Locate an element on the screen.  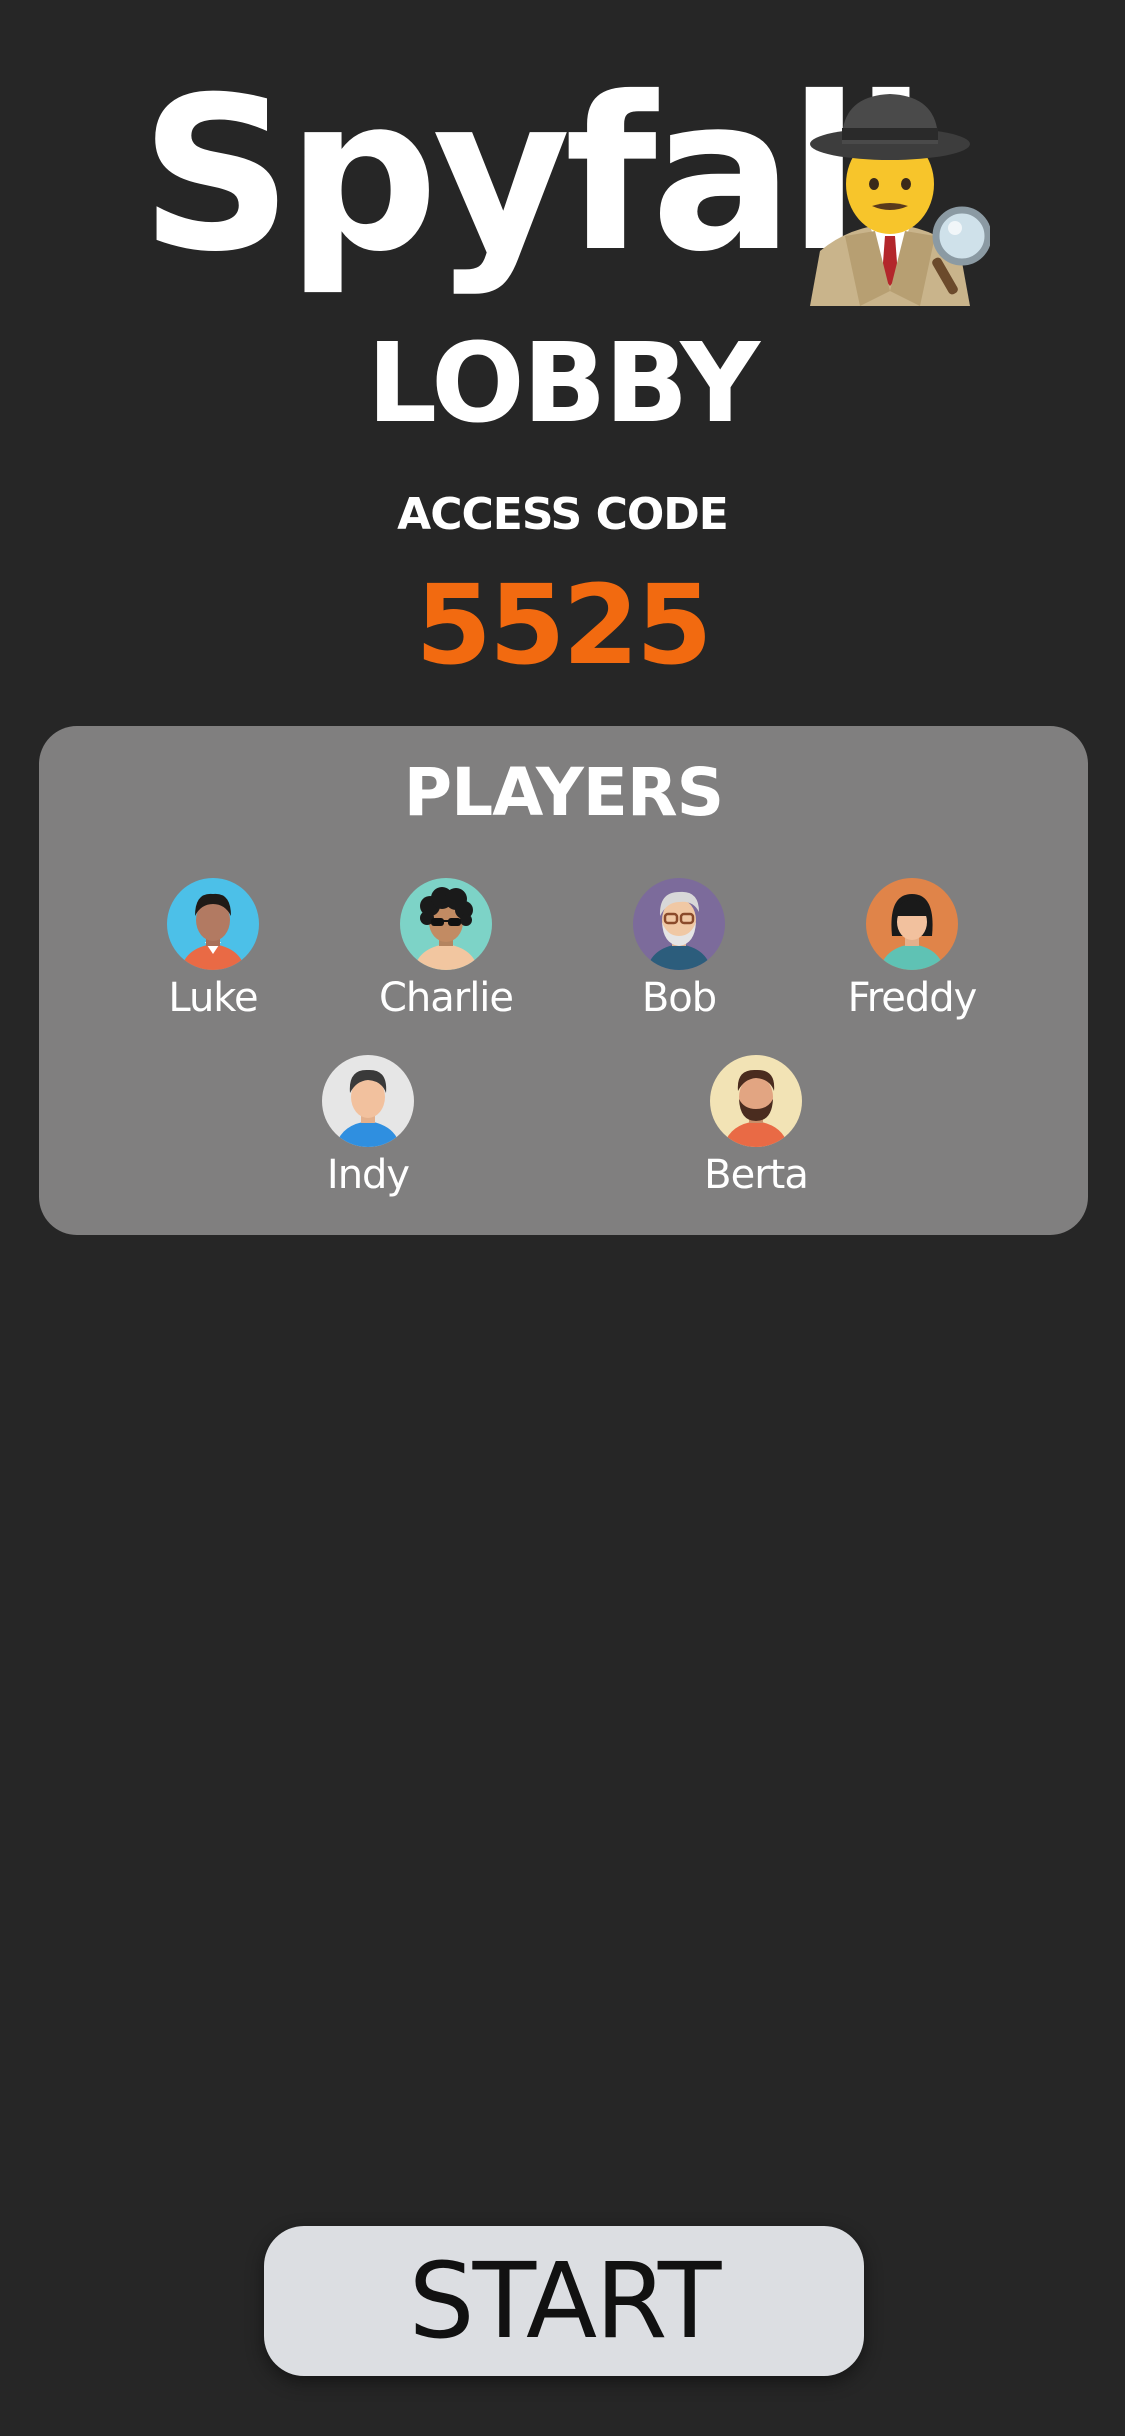
player-item: Freddy is located at coordinates (912, 951).